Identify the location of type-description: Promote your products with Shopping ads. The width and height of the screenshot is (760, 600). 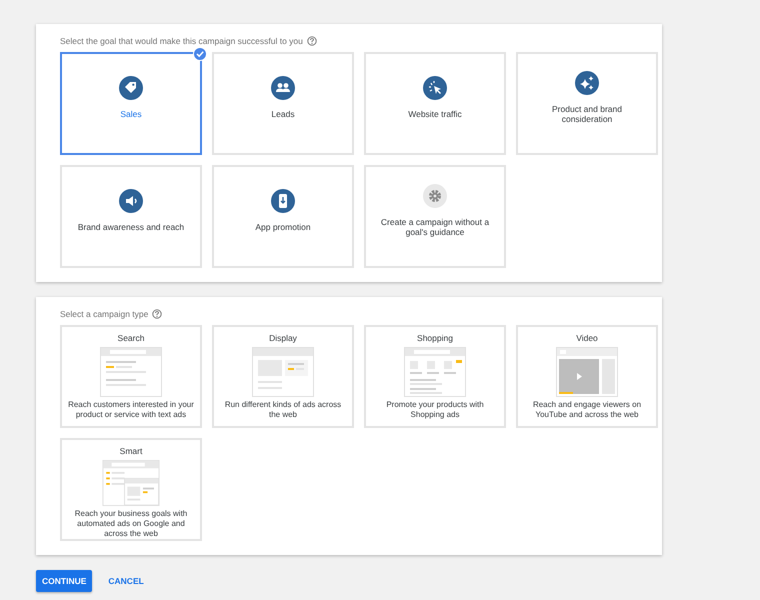
(435, 410).